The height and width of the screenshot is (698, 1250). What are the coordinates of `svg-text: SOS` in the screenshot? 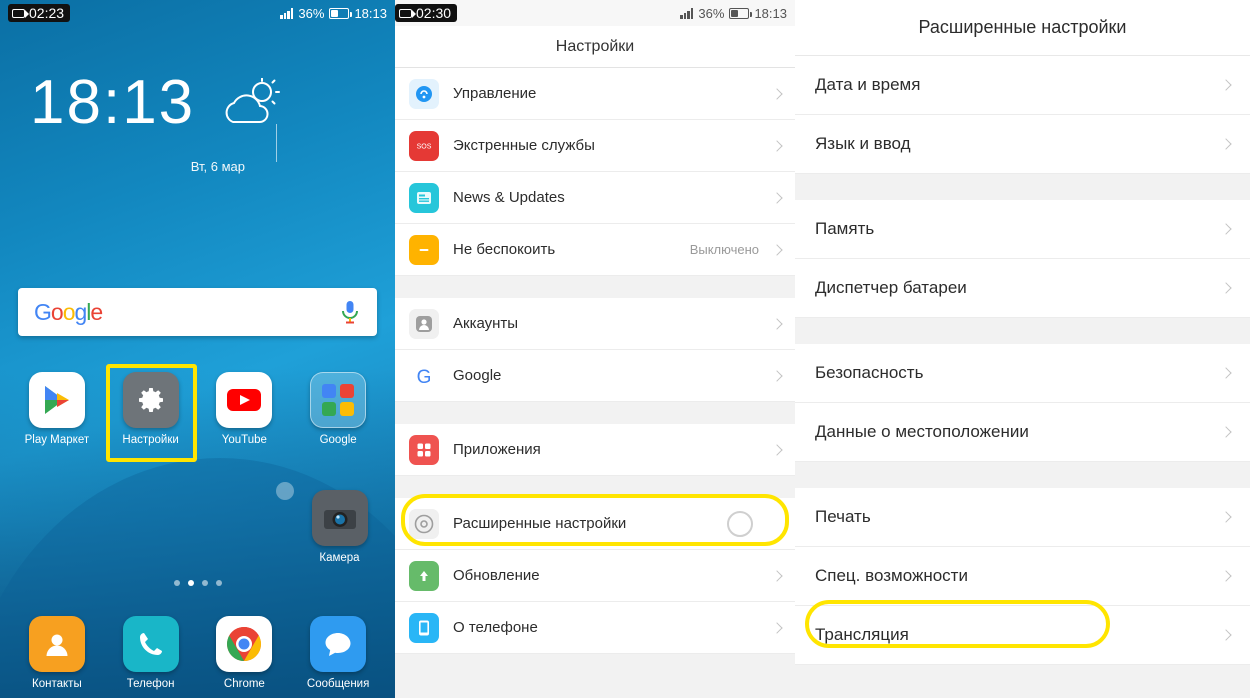 It's located at (424, 146).